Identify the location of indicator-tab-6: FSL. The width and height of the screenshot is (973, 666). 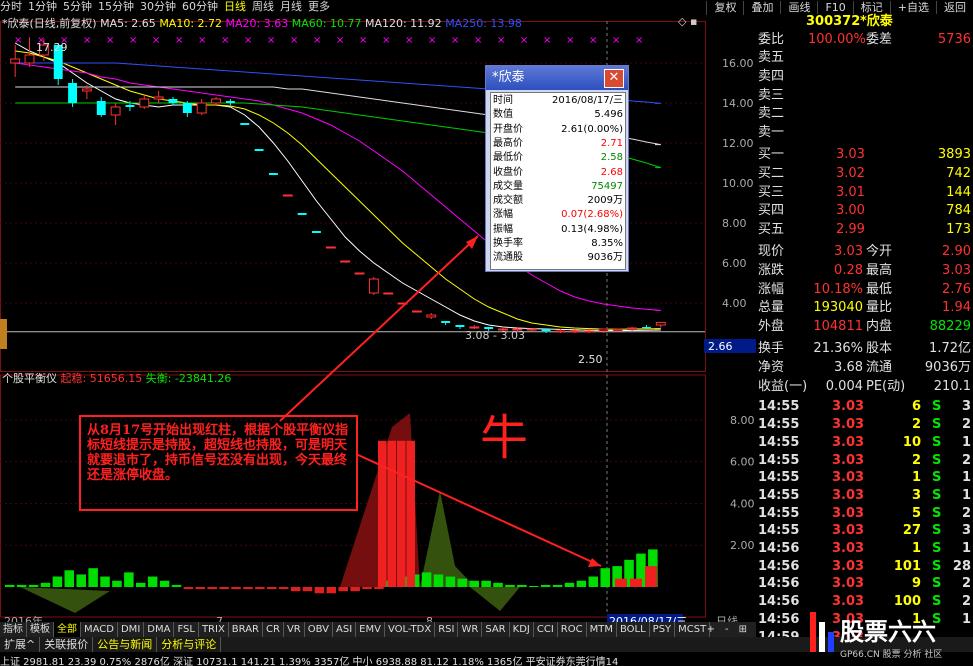
(186, 629).